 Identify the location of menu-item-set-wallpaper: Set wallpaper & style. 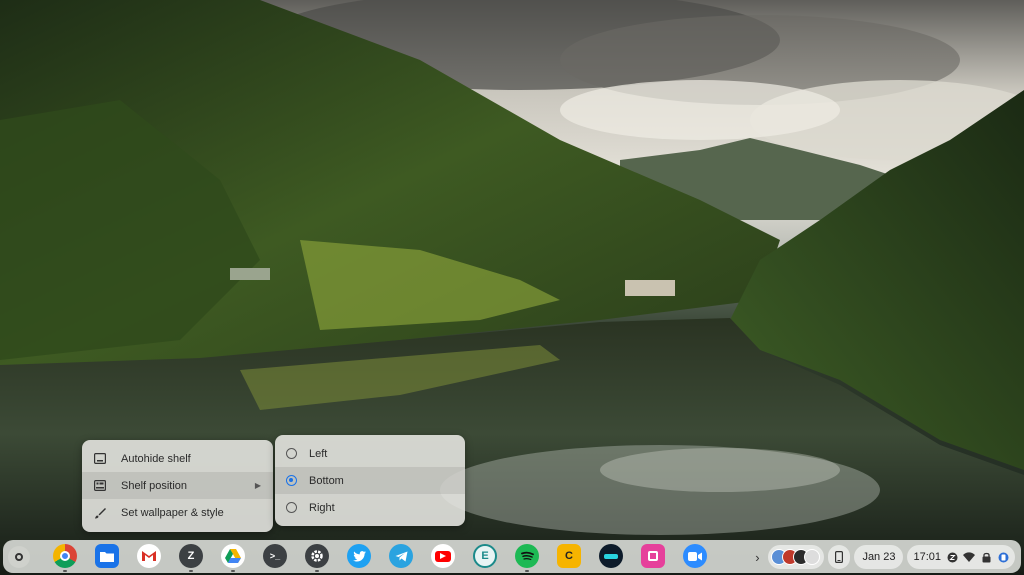
(177, 512).